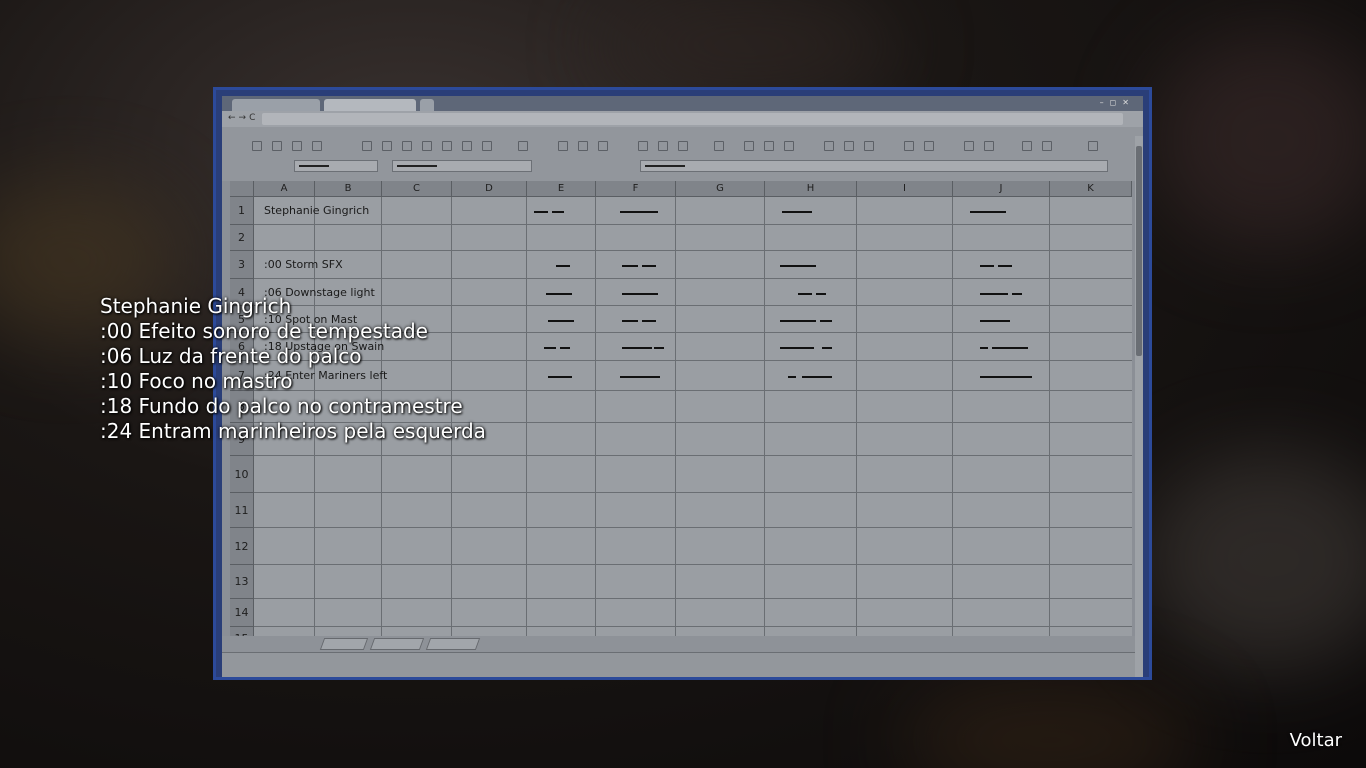 This screenshot has height=768, width=1366. I want to click on subtitle-line: :10 Foco no mastro, so click(196, 381).